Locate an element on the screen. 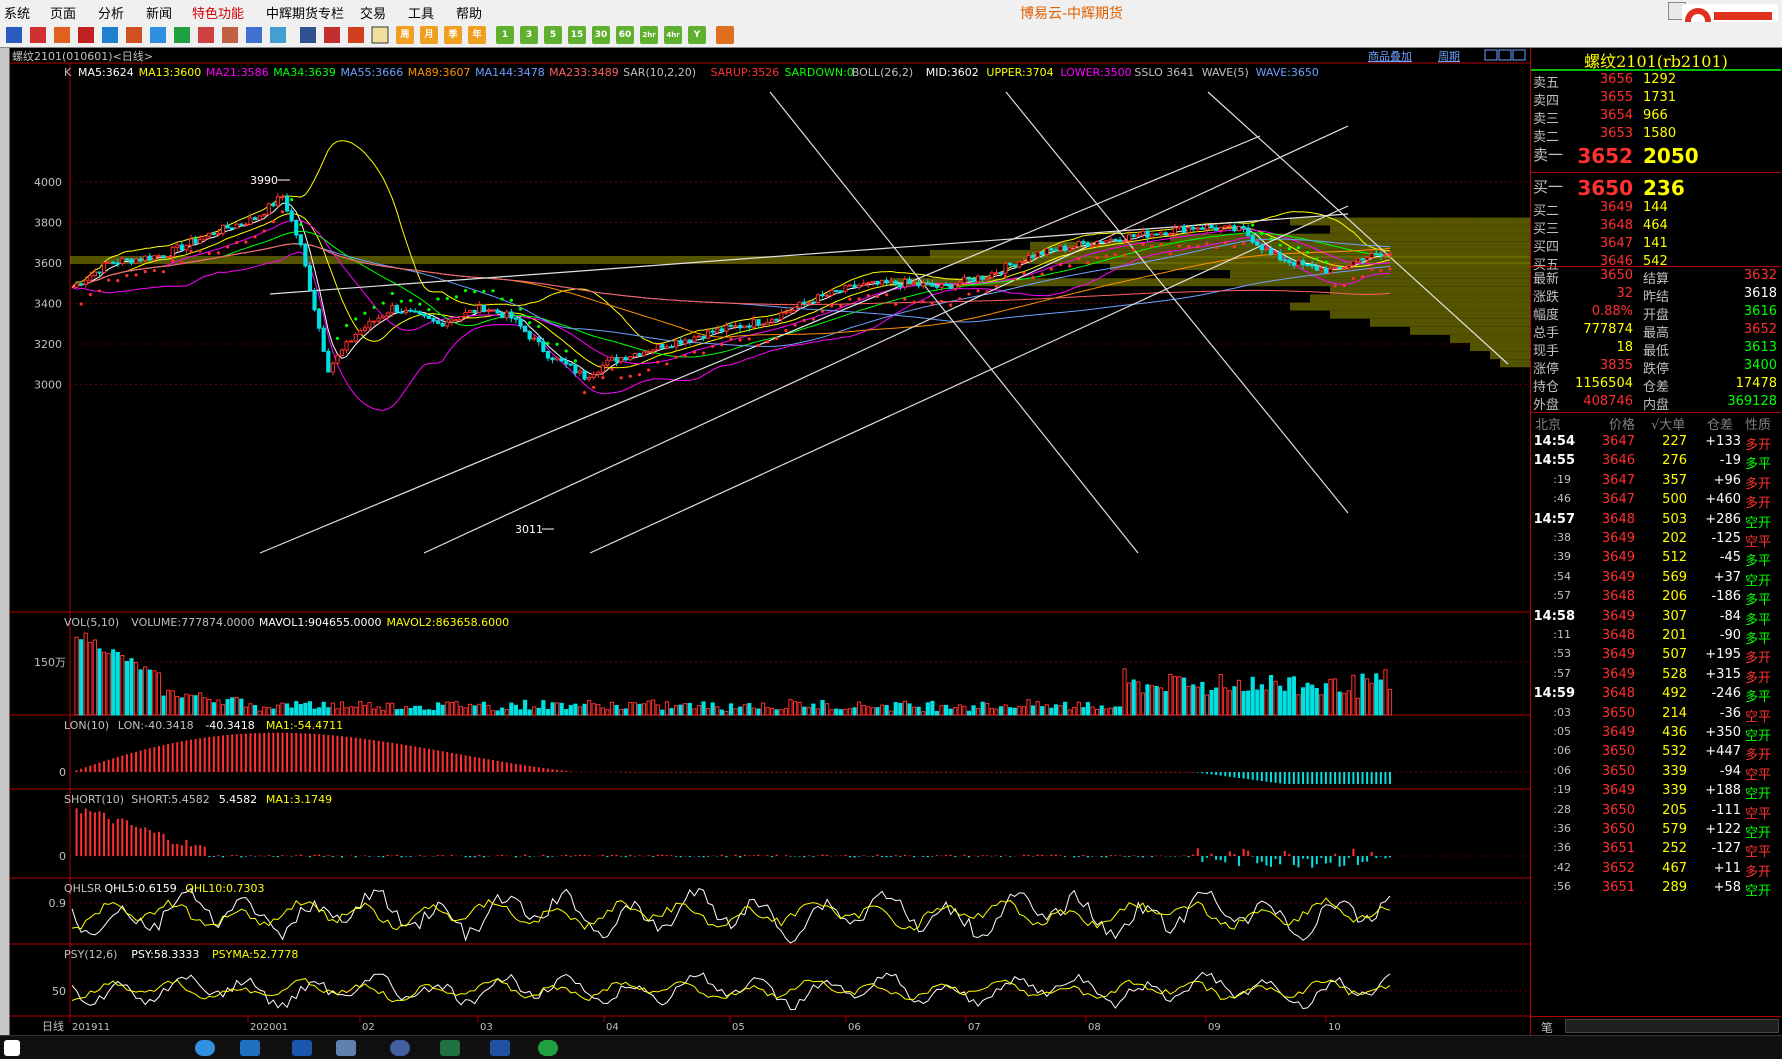  ticks-col-volume: √大单 is located at coordinates (1668, 423).